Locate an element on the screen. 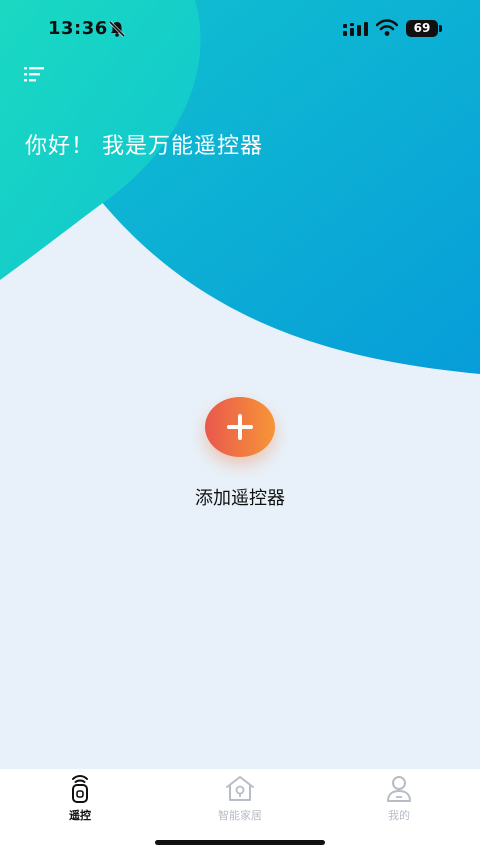 This screenshot has width=480, height=853. bell-slash-icon is located at coordinates (117, 29).